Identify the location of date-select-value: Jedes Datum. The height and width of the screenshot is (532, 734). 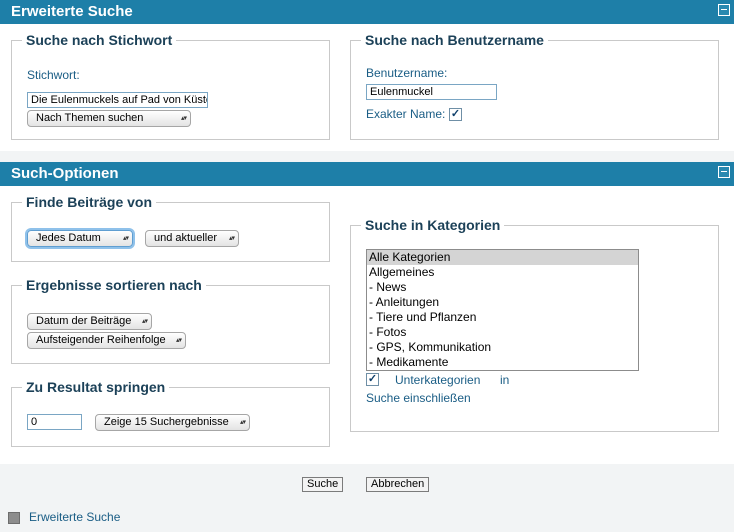
(68, 238).